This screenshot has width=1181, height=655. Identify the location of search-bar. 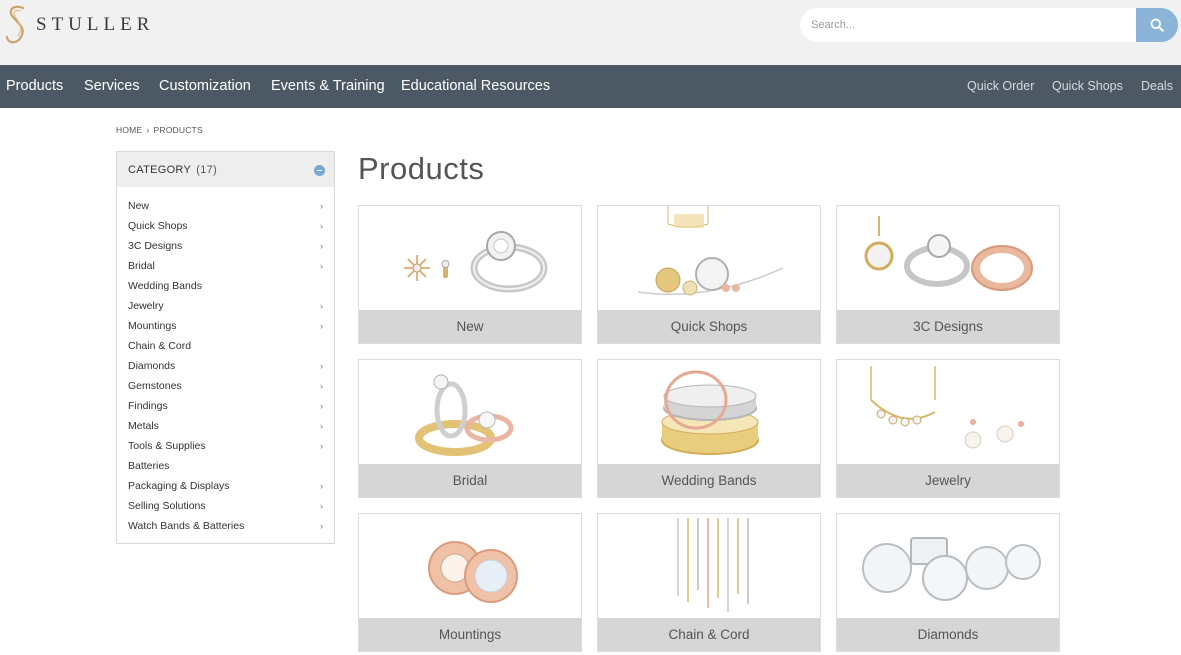
(989, 25).